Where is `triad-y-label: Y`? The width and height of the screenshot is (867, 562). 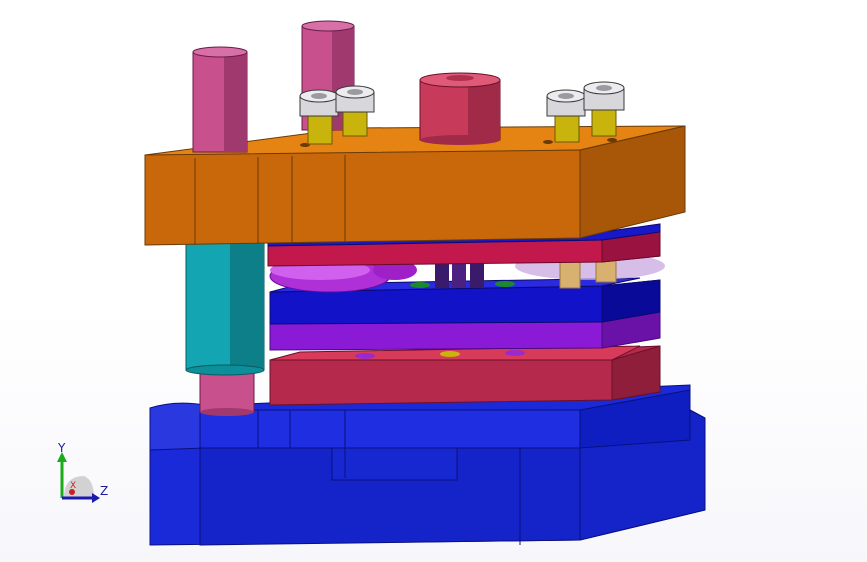 triad-y-label: Y is located at coordinates (62, 448).